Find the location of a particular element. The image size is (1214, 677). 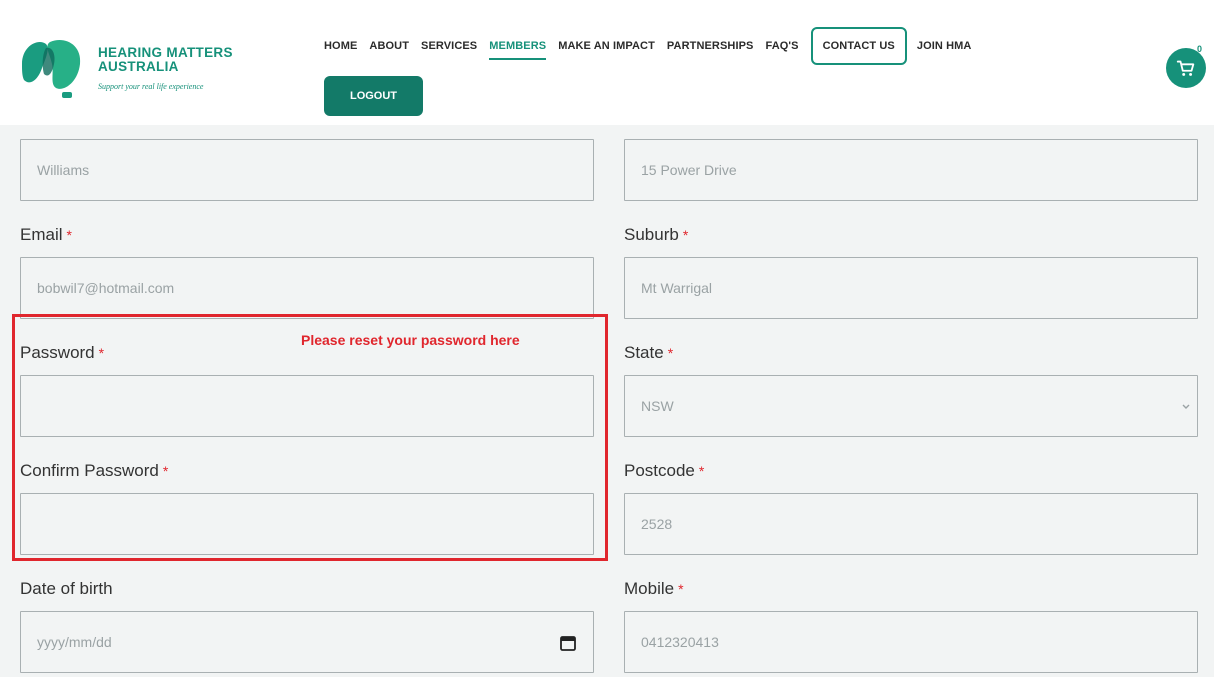

postcode-field: 2528 is located at coordinates (911, 524).